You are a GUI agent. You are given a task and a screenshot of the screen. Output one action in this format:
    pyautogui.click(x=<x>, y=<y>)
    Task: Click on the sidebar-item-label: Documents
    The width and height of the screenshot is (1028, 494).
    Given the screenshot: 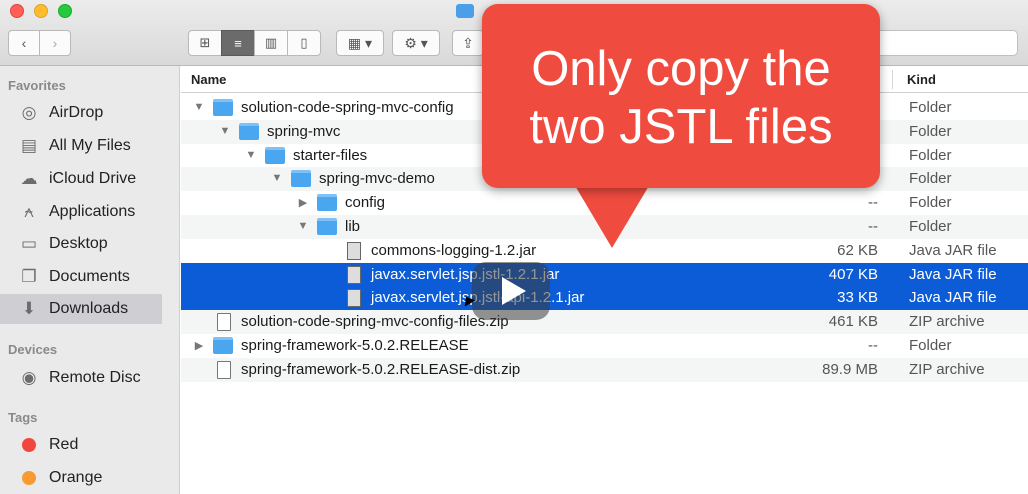 What is the action you would take?
    pyautogui.click(x=89, y=276)
    